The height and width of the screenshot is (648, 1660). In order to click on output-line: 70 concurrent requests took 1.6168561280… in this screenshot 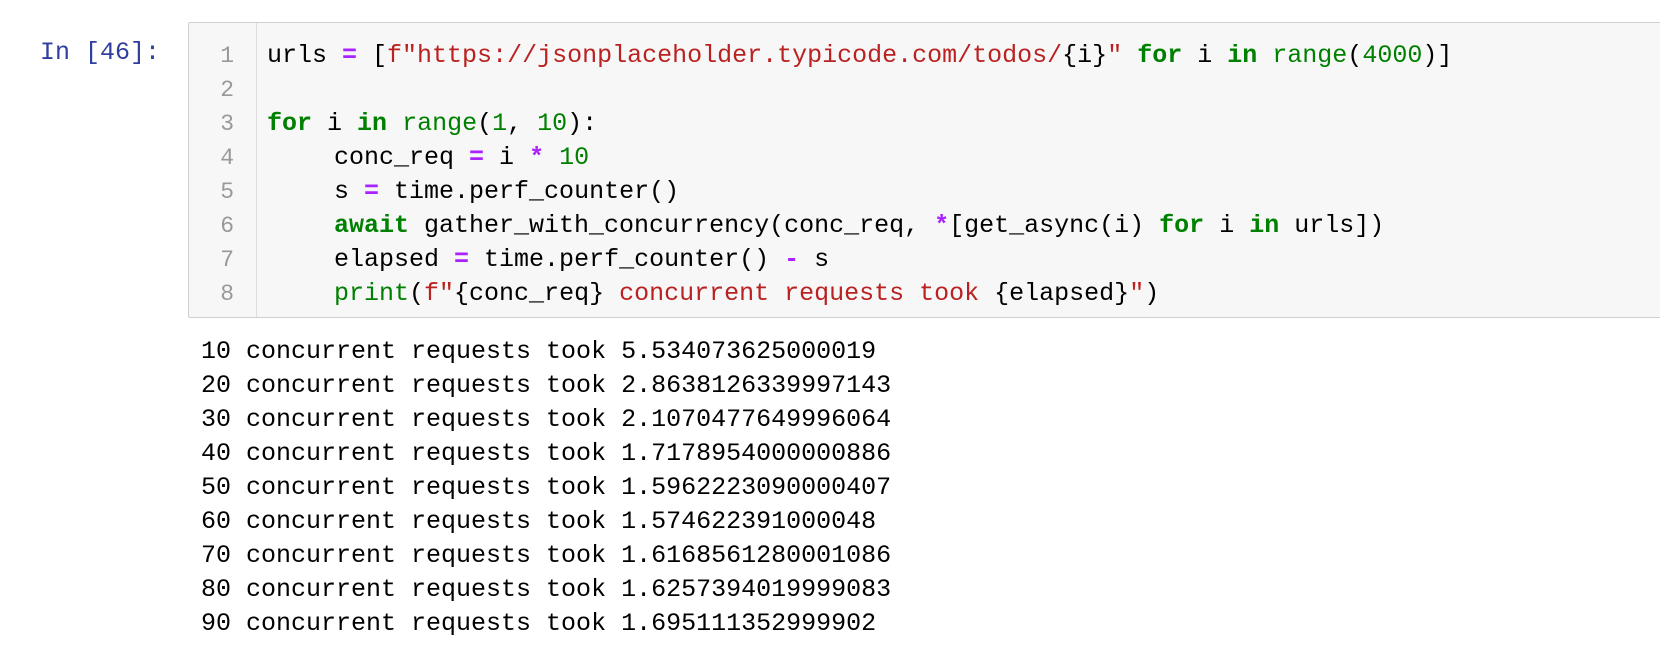, I will do `click(546, 555)`.